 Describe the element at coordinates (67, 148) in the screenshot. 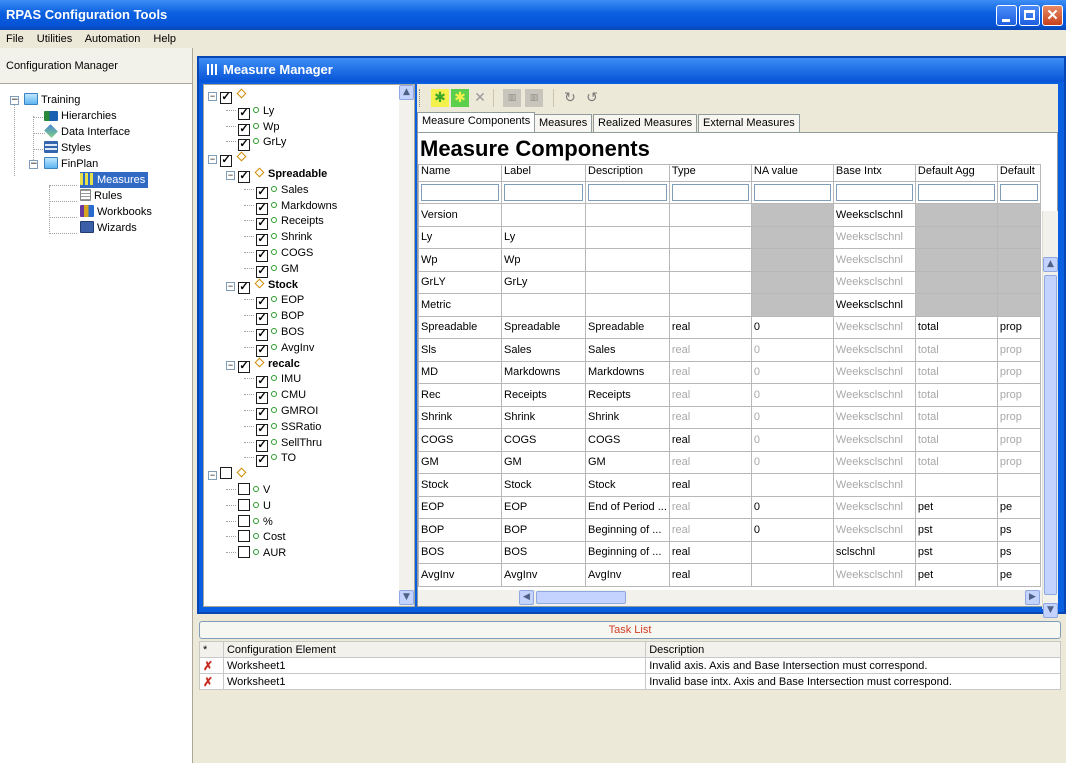

I see `sidebar-item-styles: Styles` at that location.